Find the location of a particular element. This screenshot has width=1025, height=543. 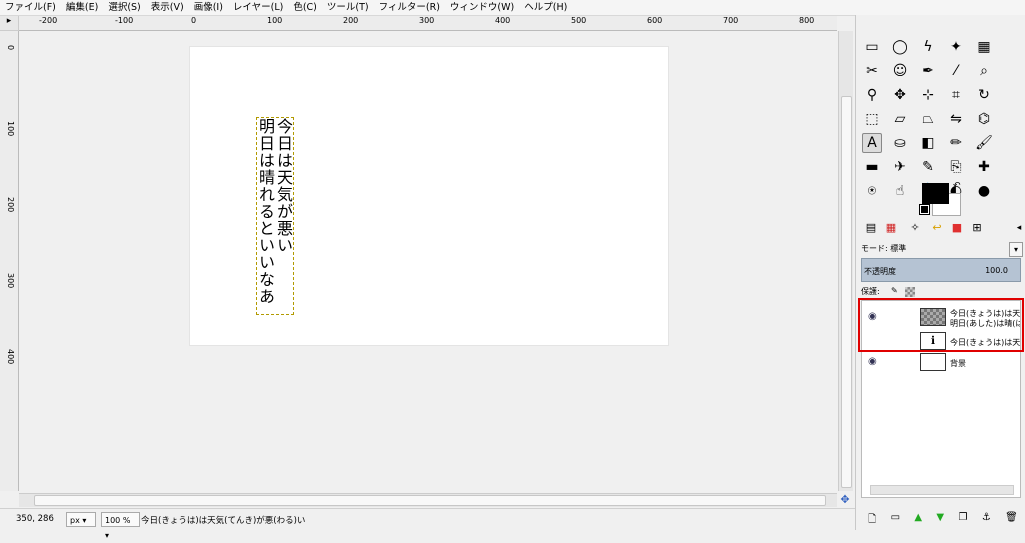

foreground-select-tool-icon: ☺ is located at coordinates (900, 71).